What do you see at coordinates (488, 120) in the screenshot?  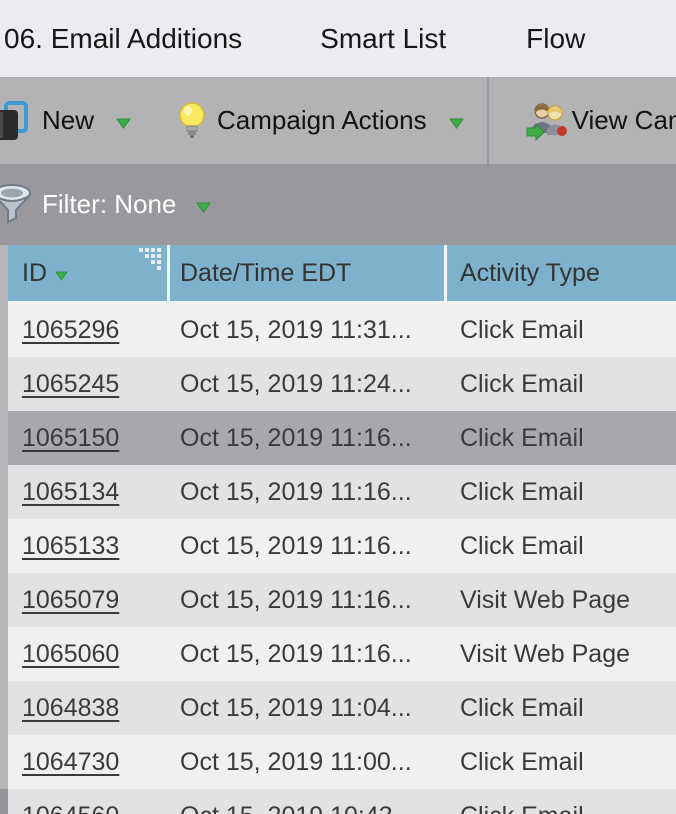 I see `toolbar-divider` at bounding box center [488, 120].